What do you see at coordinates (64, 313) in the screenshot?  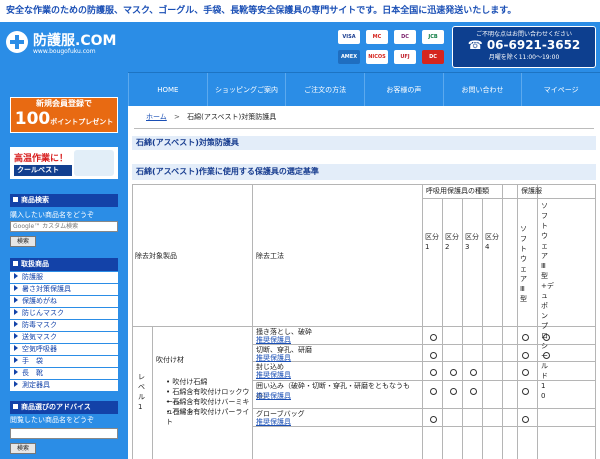 I see `category-item: 防じんマスク` at bounding box center [64, 313].